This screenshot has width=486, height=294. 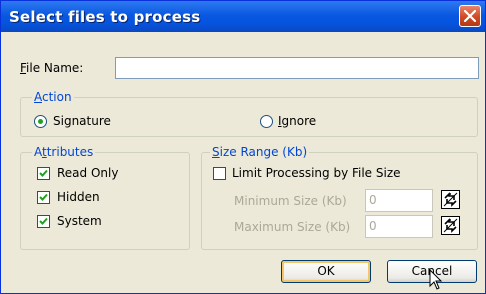 What do you see at coordinates (78, 197) in the screenshot?
I see `hidden-label: Hidden` at bounding box center [78, 197].